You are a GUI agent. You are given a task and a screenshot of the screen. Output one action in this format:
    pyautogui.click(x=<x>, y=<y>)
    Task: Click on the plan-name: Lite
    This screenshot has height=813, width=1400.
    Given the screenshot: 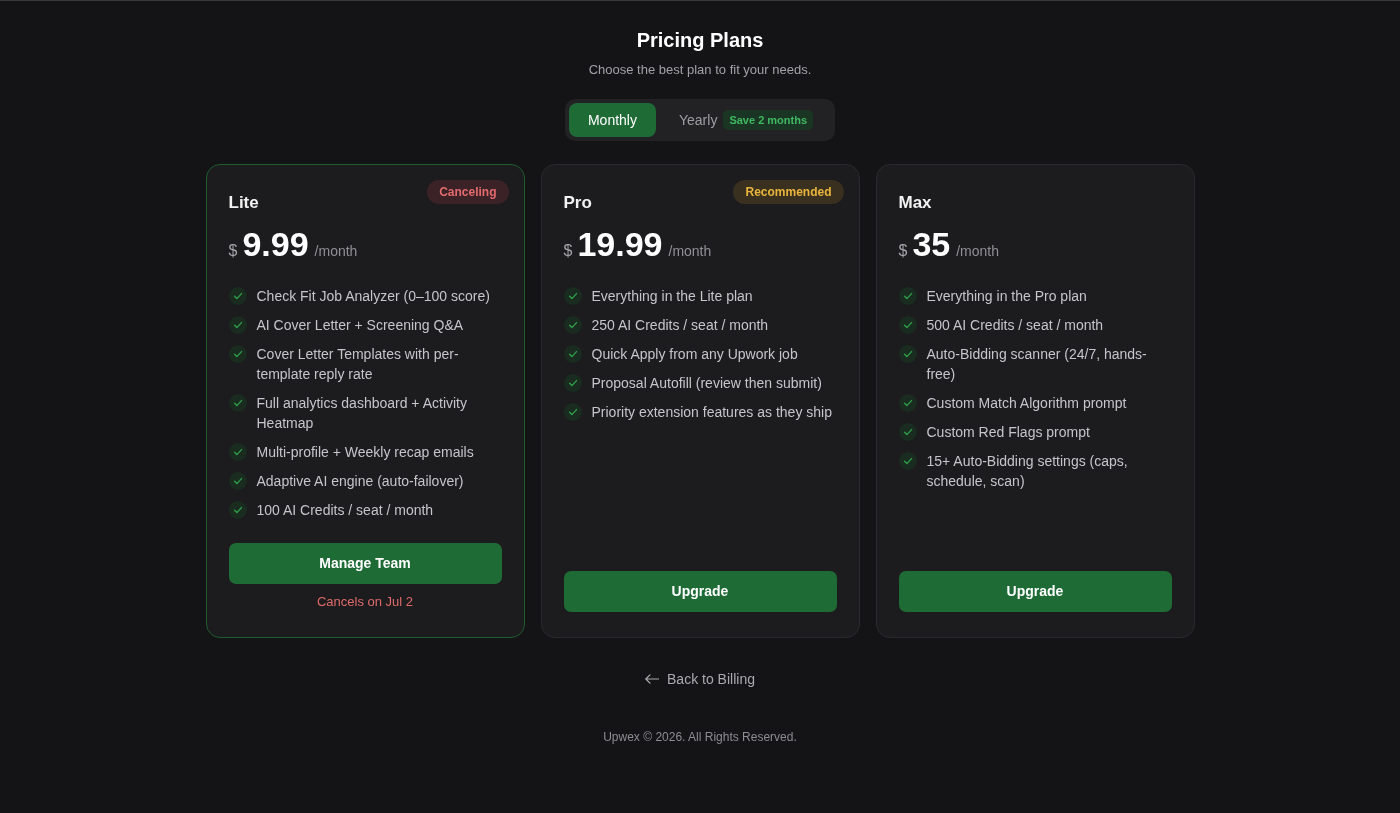 What is the action you would take?
    pyautogui.click(x=243, y=203)
    